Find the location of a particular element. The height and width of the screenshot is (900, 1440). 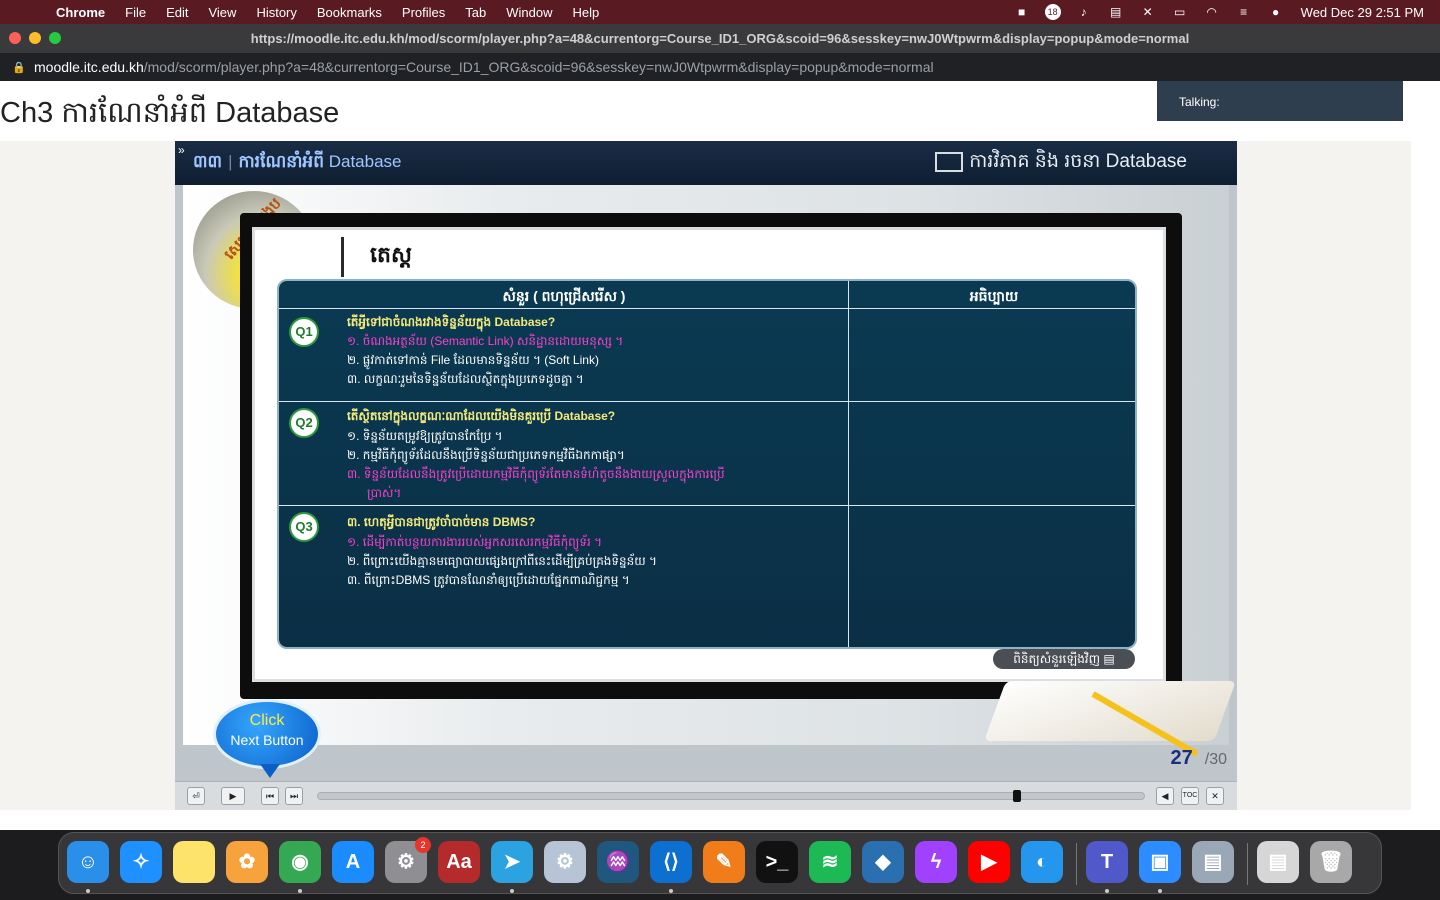

notes-icon is located at coordinates (194, 862).